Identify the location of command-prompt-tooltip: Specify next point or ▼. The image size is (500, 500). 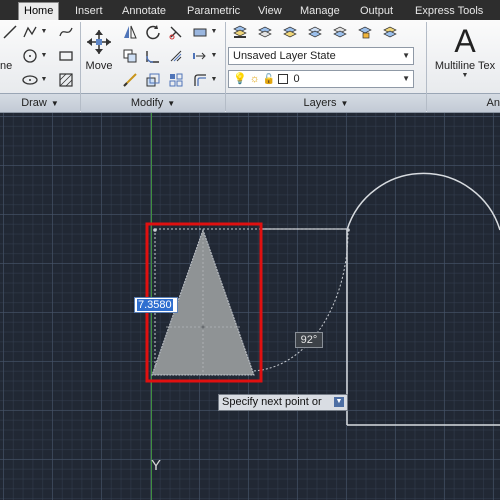
(283, 402).